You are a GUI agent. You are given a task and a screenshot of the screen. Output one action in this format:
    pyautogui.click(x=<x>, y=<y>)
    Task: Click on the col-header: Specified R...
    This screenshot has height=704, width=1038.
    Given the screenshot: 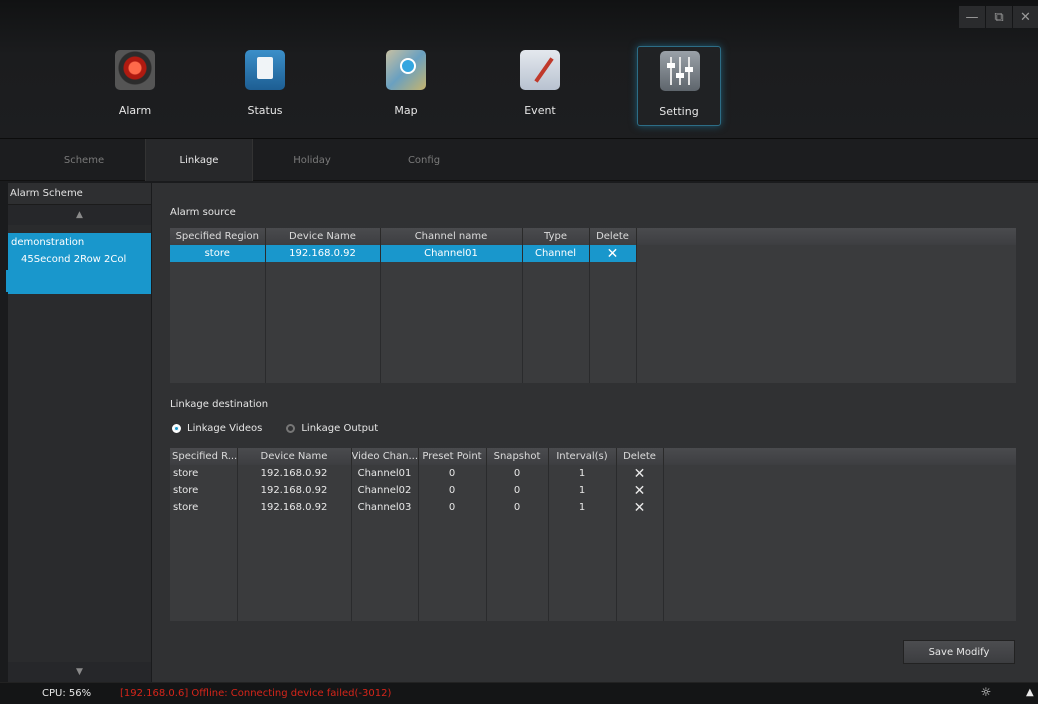 What is the action you would take?
    pyautogui.click(x=204, y=456)
    